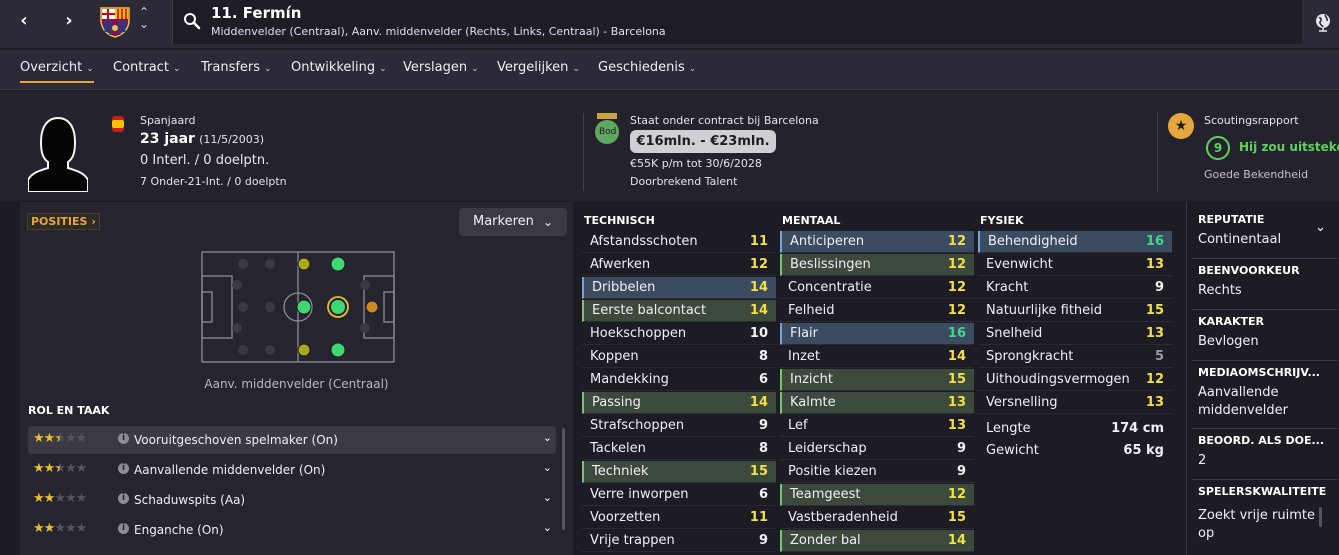 The image size is (1339, 555). I want to click on divider, so click(583, 152).